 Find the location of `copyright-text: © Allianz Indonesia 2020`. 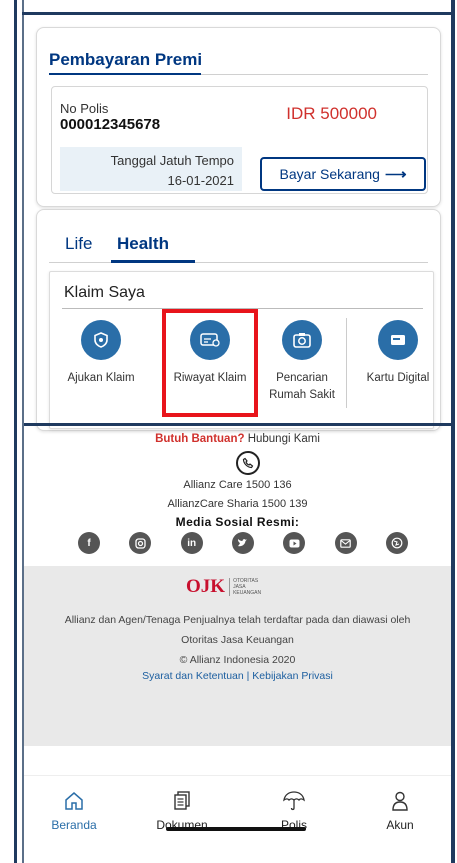

copyright-text: © Allianz Indonesia 2020 is located at coordinates (237, 660).